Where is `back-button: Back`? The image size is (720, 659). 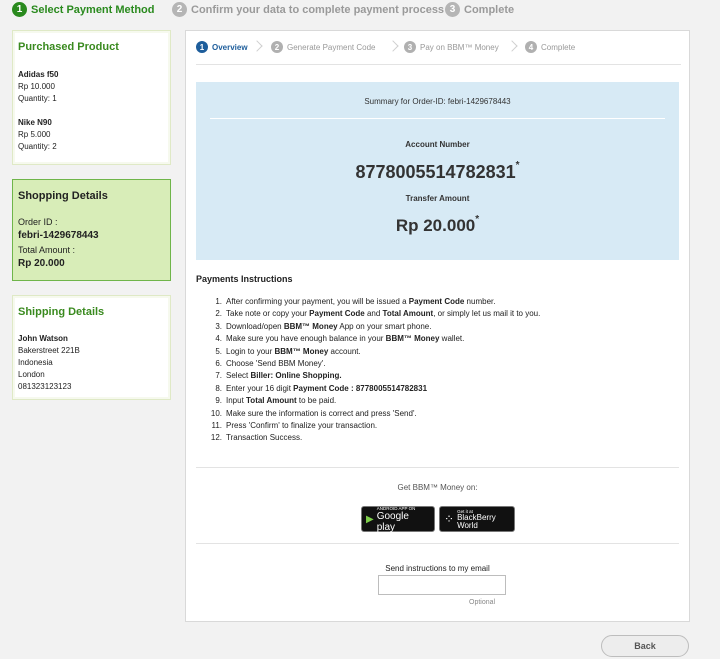 back-button: Back is located at coordinates (645, 646).